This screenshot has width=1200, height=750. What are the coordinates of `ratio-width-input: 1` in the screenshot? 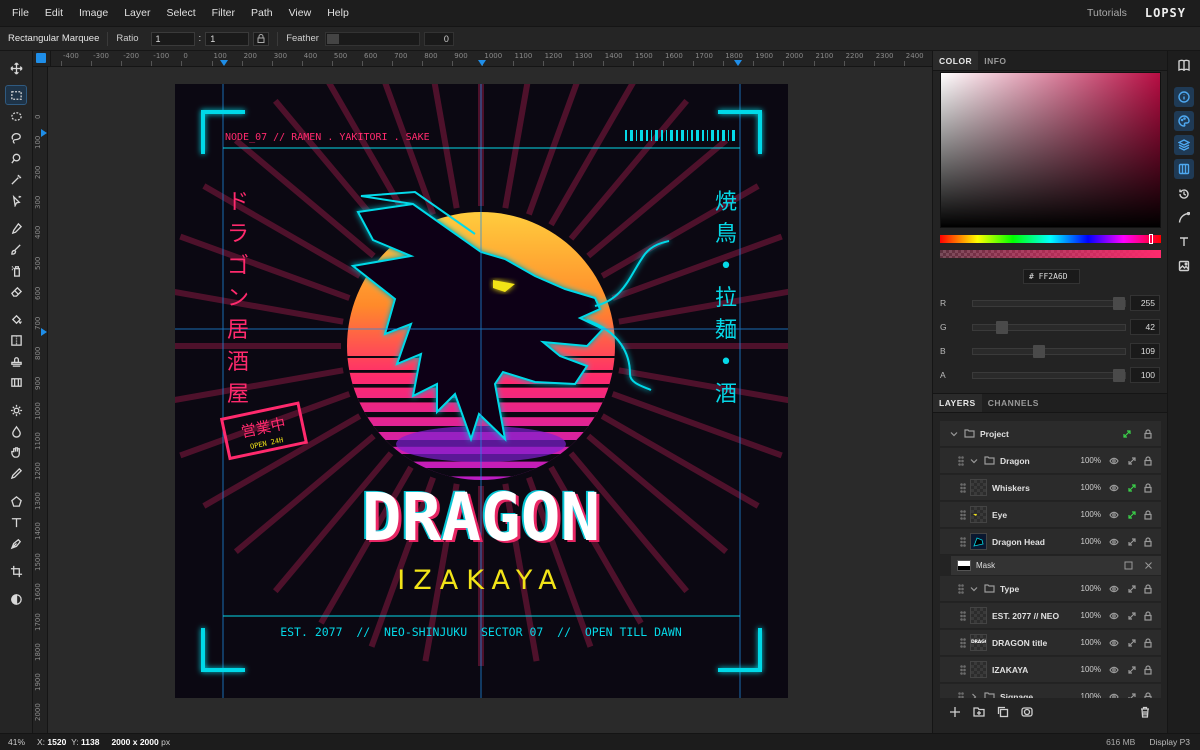 It's located at (172, 38).